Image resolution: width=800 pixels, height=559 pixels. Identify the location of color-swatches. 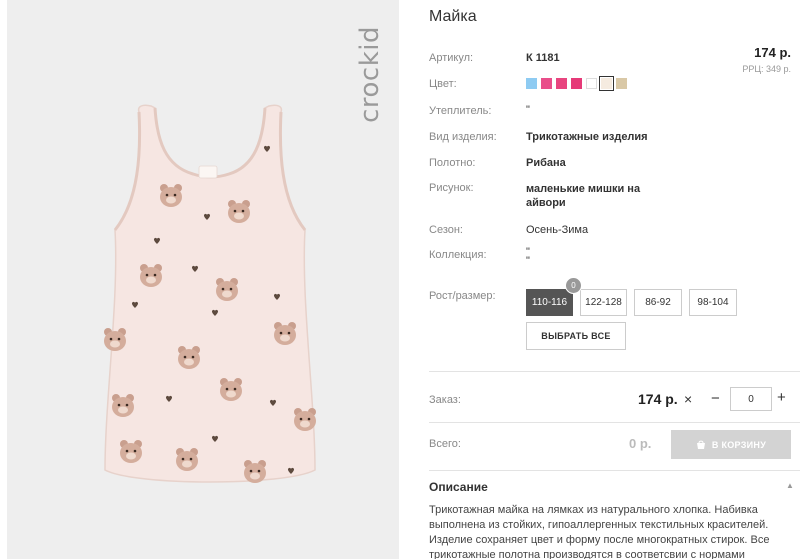
(576, 83).